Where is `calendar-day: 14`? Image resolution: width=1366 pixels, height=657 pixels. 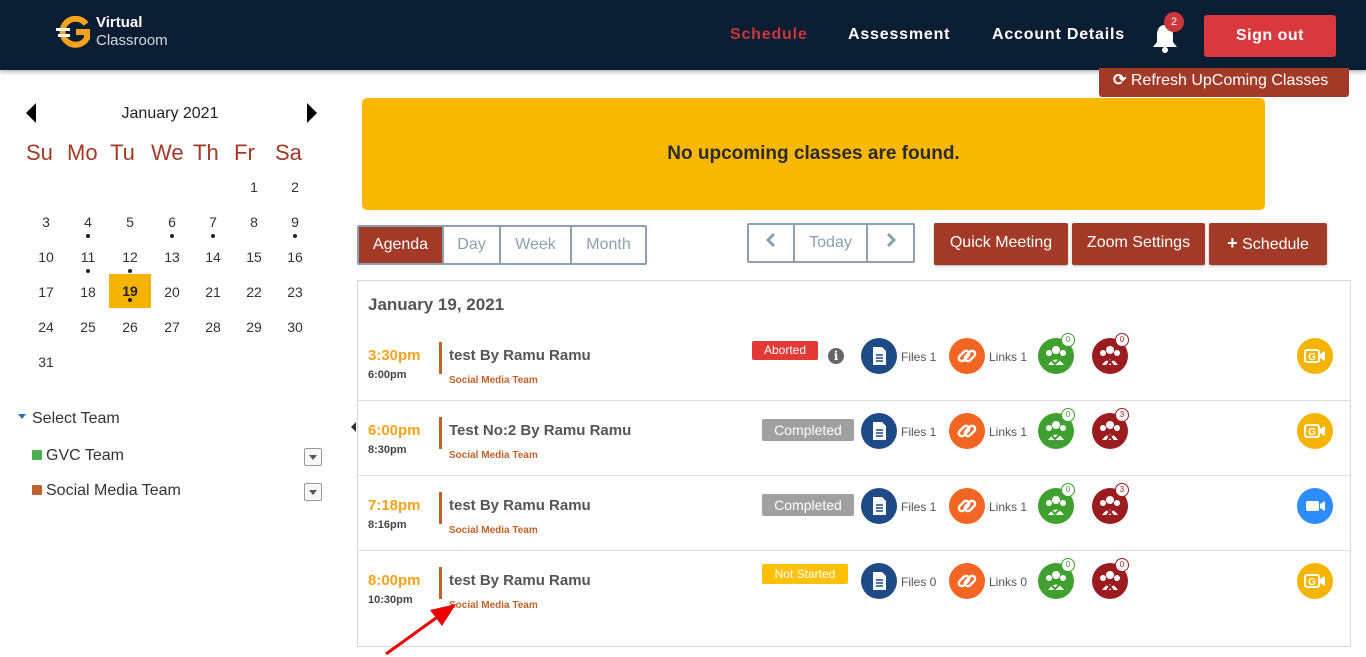
calendar-day: 14 is located at coordinates (213, 263).